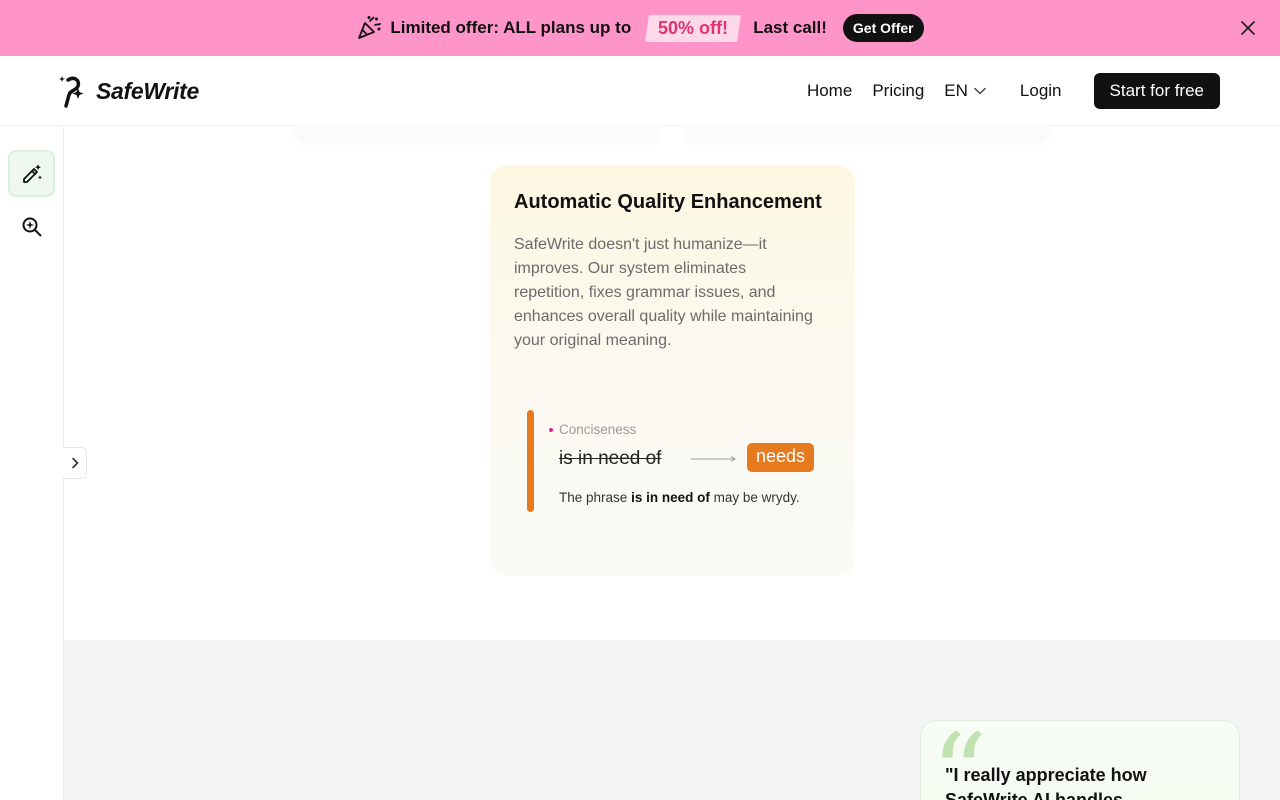  What do you see at coordinates (598, 429) in the screenshot?
I see `suggestion-category-label: Conciseness` at bounding box center [598, 429].